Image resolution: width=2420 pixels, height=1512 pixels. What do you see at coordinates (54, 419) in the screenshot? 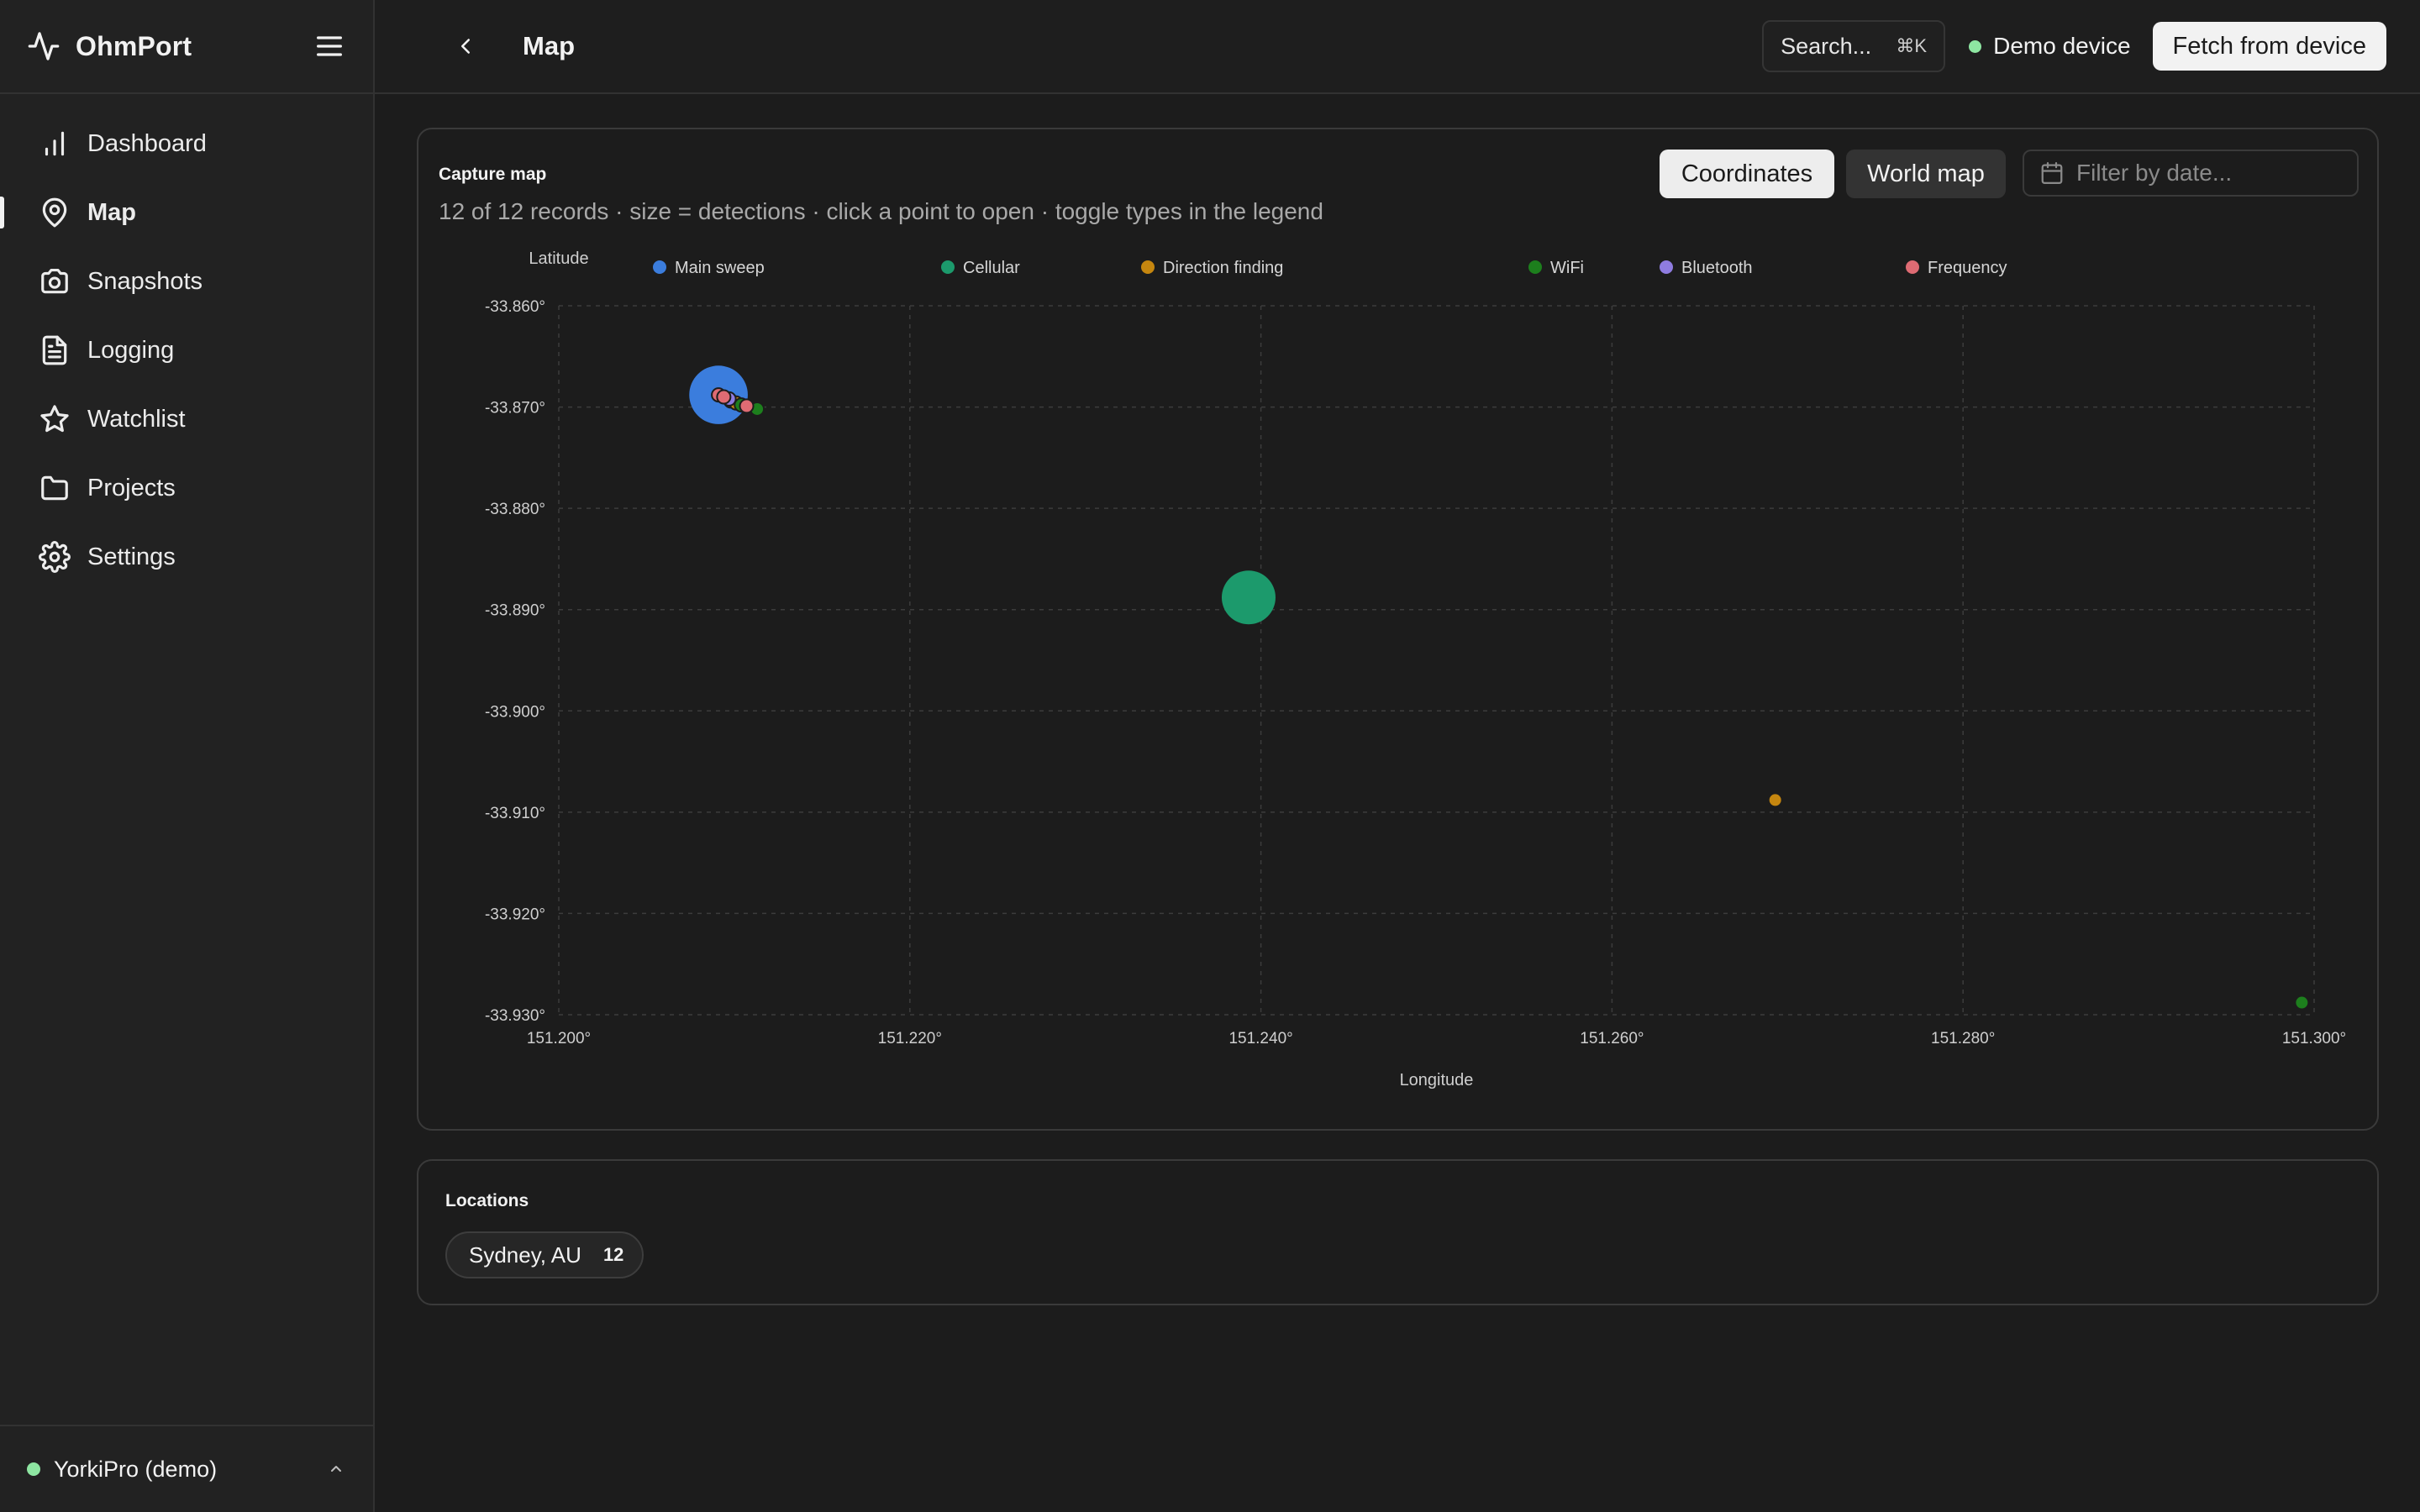
I see `star-icon` at bounding box center [54, 419].